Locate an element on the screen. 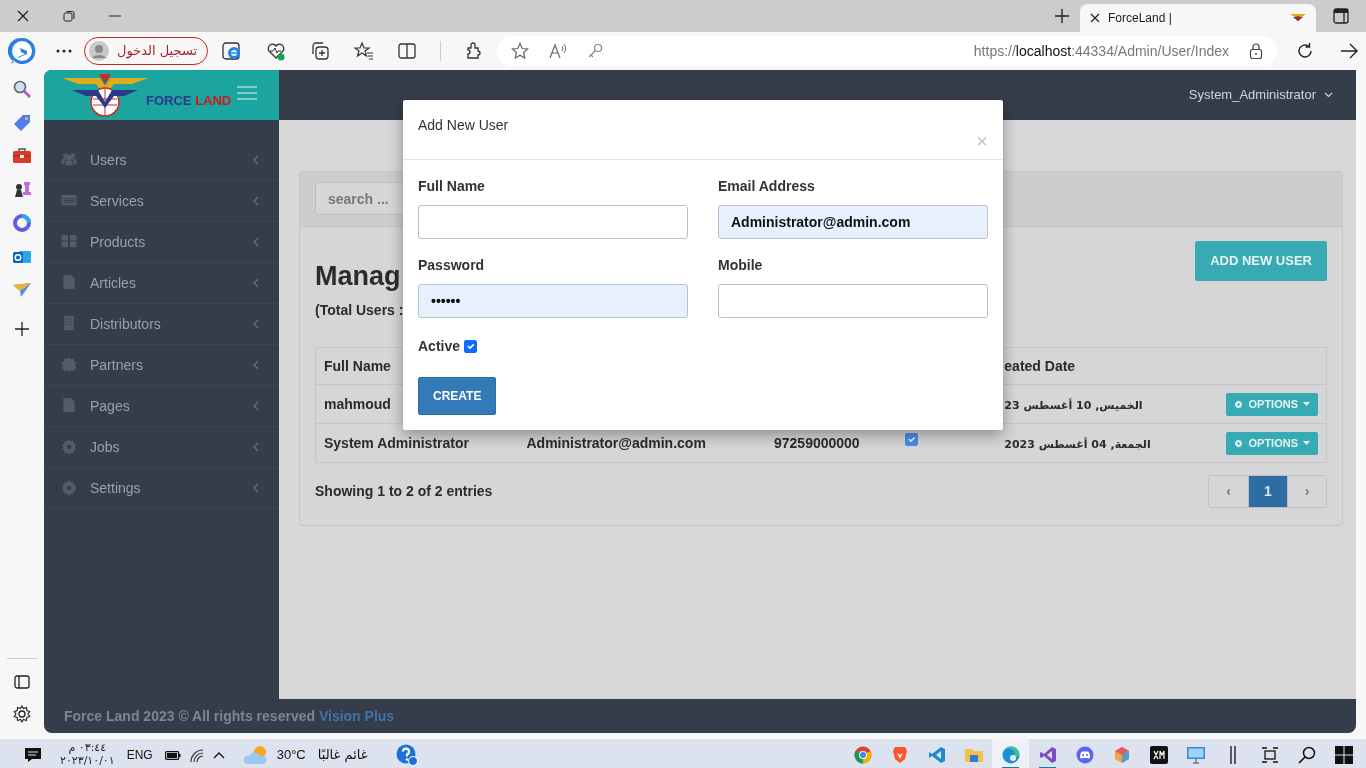  split-screen-icon is located at coordinates (407, 51).